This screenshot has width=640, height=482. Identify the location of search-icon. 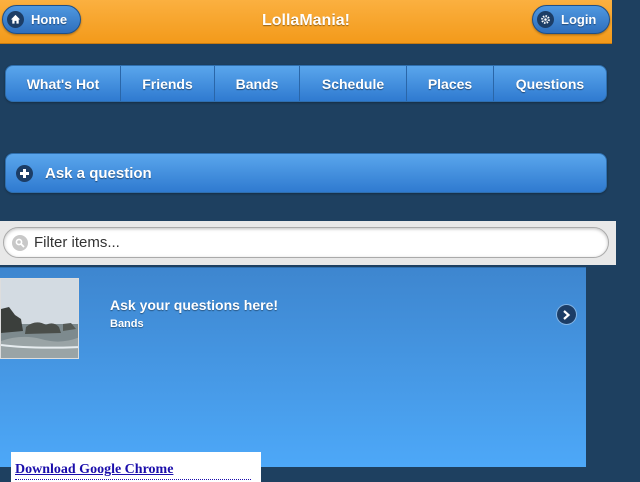
(20, 242).